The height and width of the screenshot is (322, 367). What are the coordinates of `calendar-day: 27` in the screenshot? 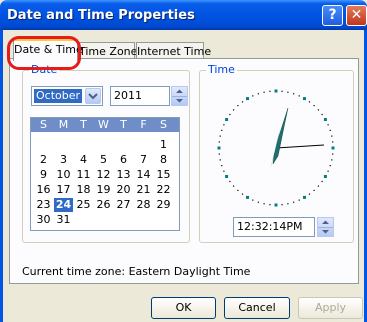 It's located at (123, 205).